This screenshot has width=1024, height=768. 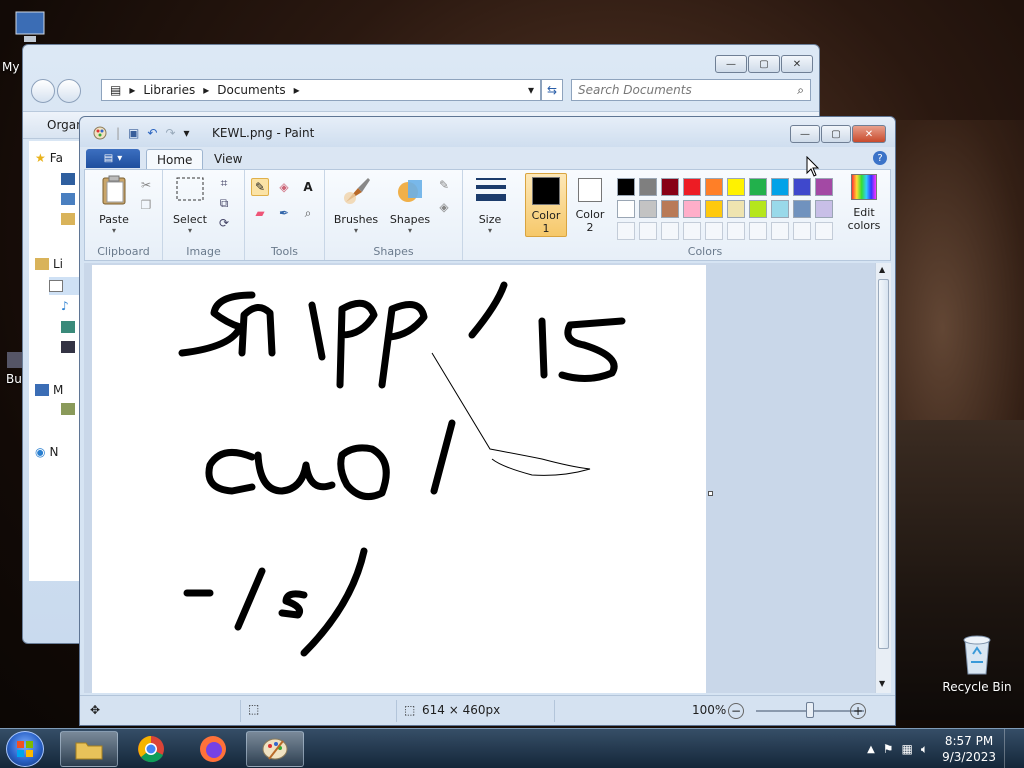 I want to click on undo-icon: ↶, so click(x=152, y=133).